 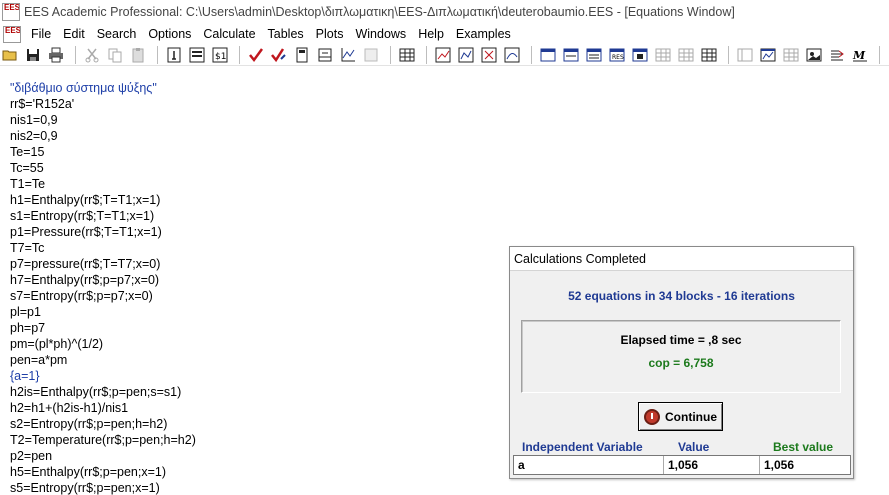 I want to click on lookup-table-icon, so click(x=663, y=55).